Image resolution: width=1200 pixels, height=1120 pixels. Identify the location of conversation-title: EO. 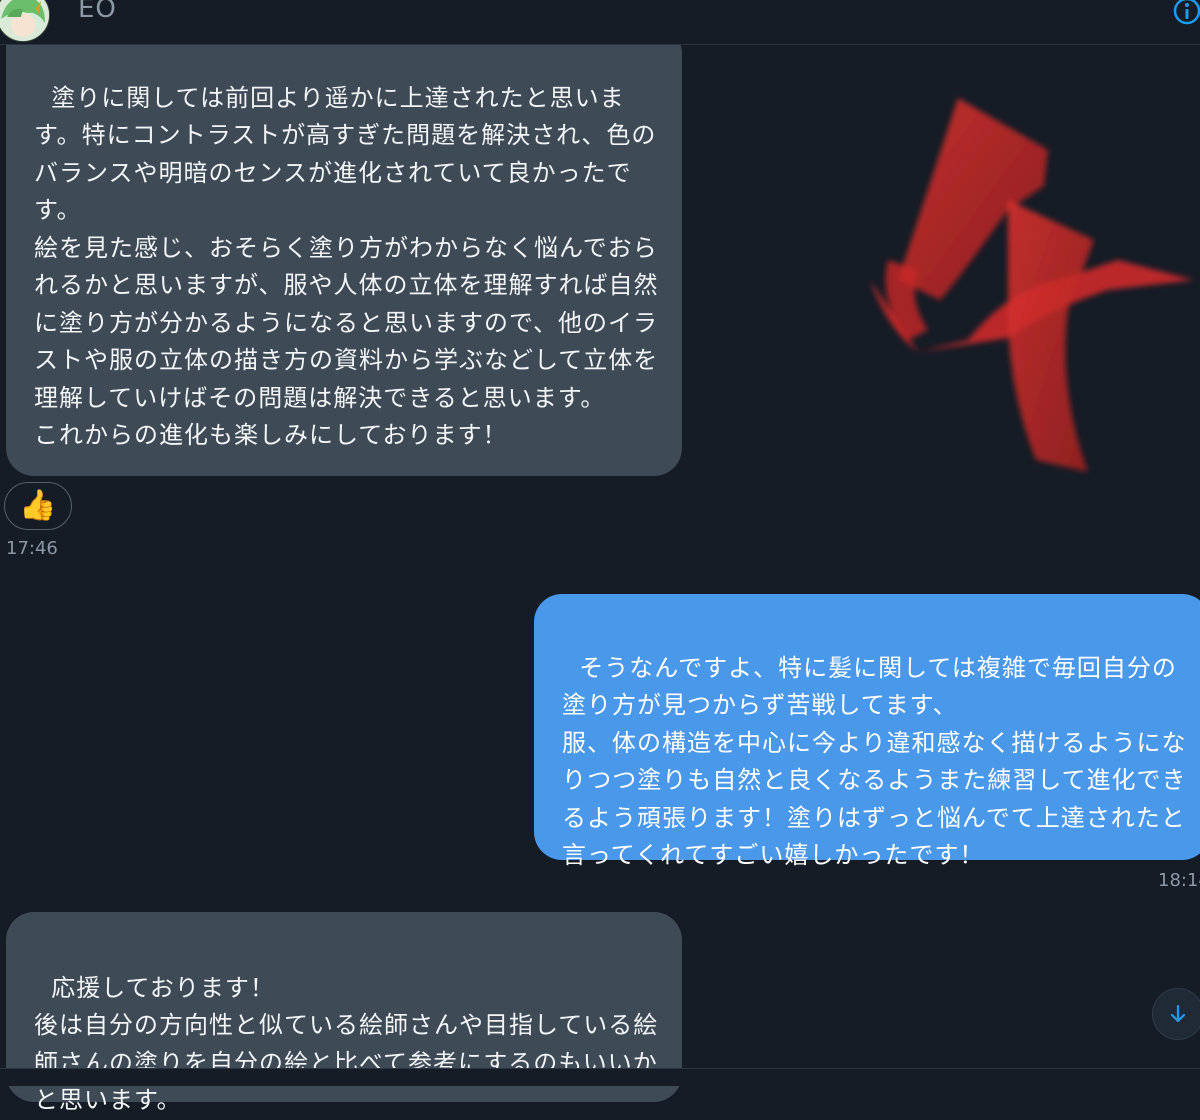
(97, 12).